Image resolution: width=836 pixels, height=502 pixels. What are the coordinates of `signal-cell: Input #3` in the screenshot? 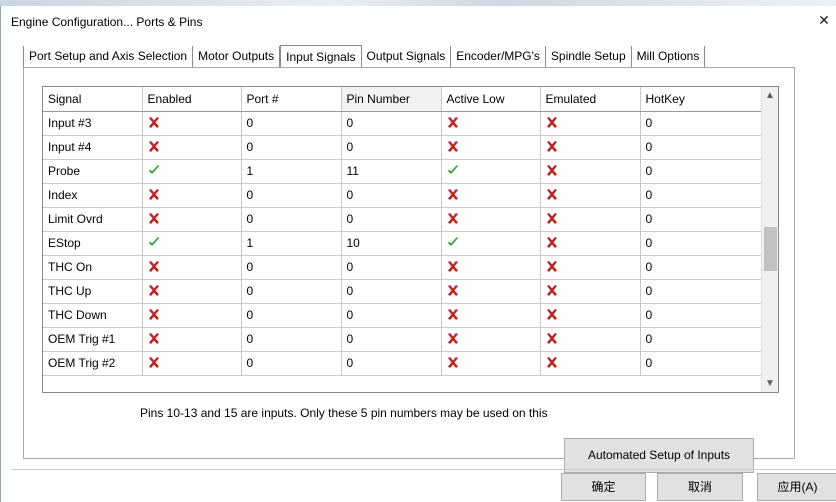 It's located at (93, 123).